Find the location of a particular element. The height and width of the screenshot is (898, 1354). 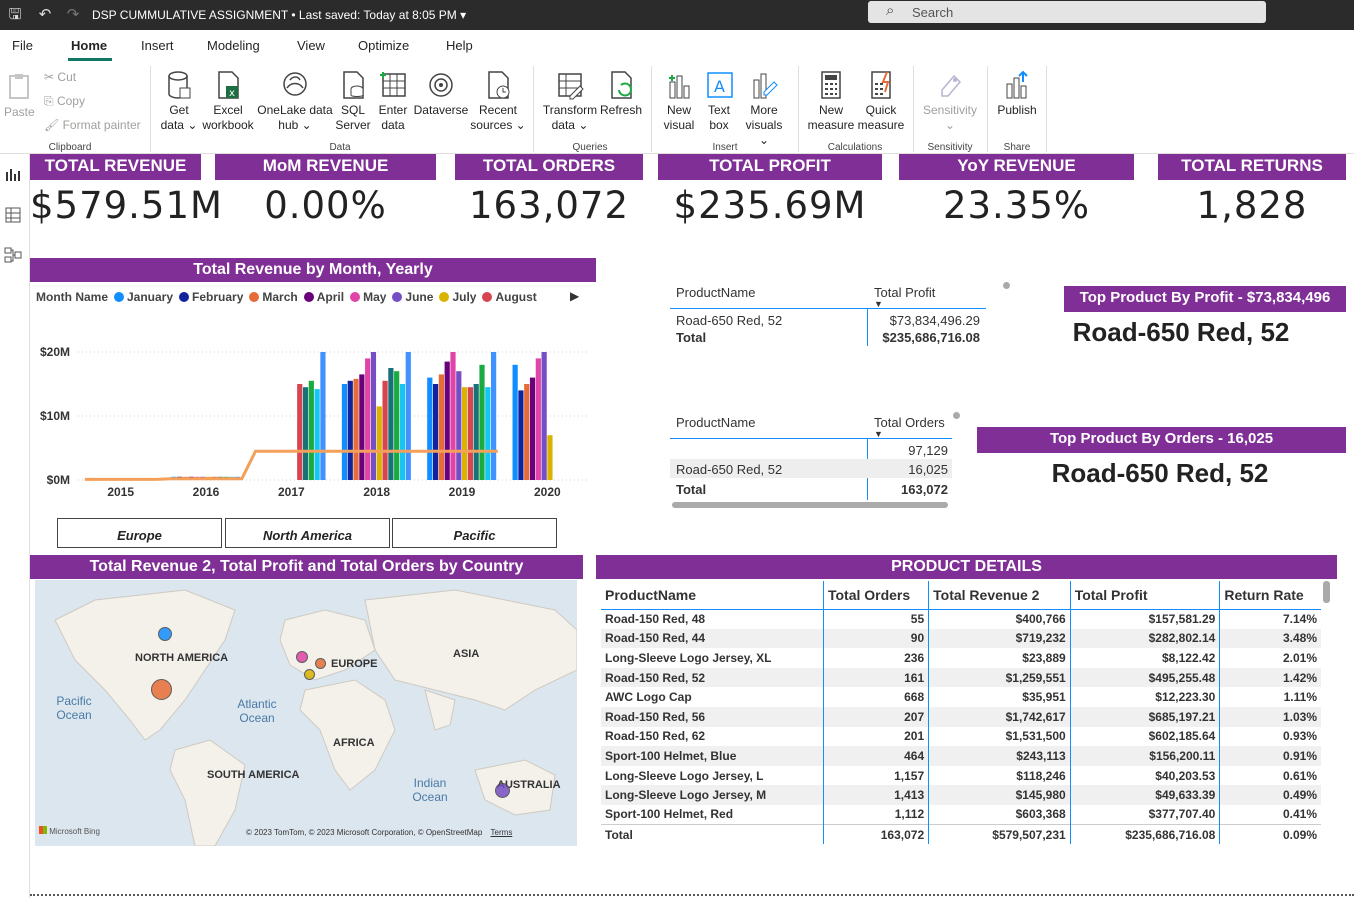

search-input: ⌕ Search is located at coordinates (1067, 12).